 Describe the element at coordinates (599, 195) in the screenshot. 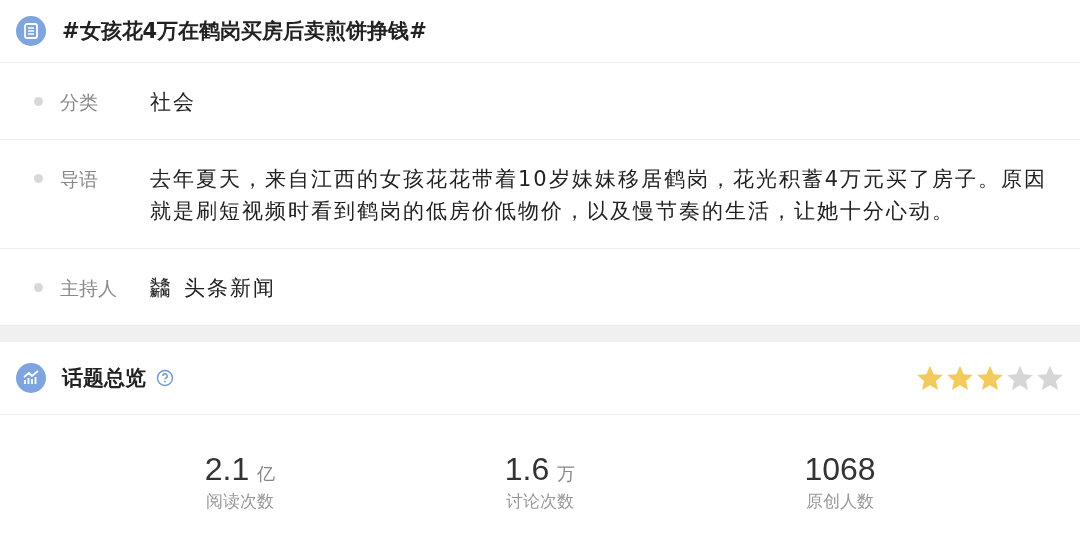

I see `field-value: 去年夏天，来自江西的女孩花花带着10岁妹妹移居鹤岗，花光积蓄4万元买了房子。原因就是刷短视频时看到鹤岗的低房价低物价，以及慢节奏的生活，让她十分心动。` at that location.